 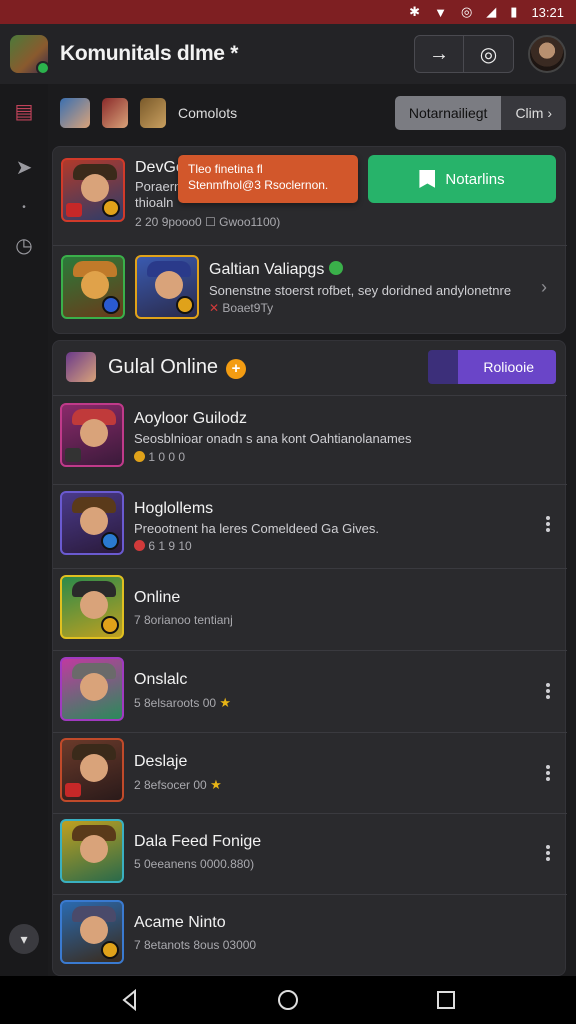 I want to click on row-meta: 2 20 9pooo0 ☐ Gwoo1100), so click(x=208, y=222).